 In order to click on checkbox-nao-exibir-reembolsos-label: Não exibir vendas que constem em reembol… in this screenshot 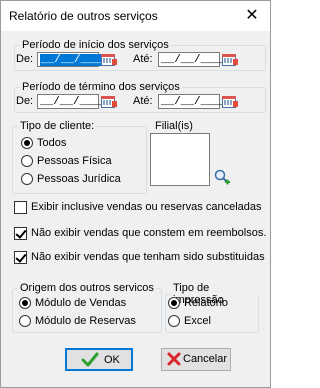, I will do `click(149, 233)`.